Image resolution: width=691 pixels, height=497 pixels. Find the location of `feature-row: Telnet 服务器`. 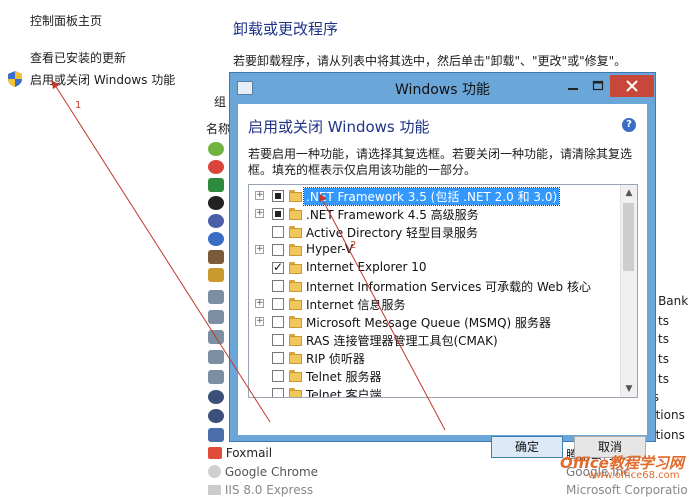

feature-row: Telnet 服务器 is located at coordinates (435, 376).